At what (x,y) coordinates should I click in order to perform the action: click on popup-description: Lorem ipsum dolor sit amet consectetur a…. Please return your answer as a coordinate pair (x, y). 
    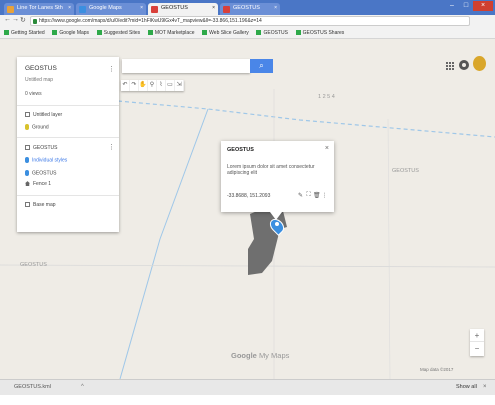
    Looking at the image, I should click on (271, 170).